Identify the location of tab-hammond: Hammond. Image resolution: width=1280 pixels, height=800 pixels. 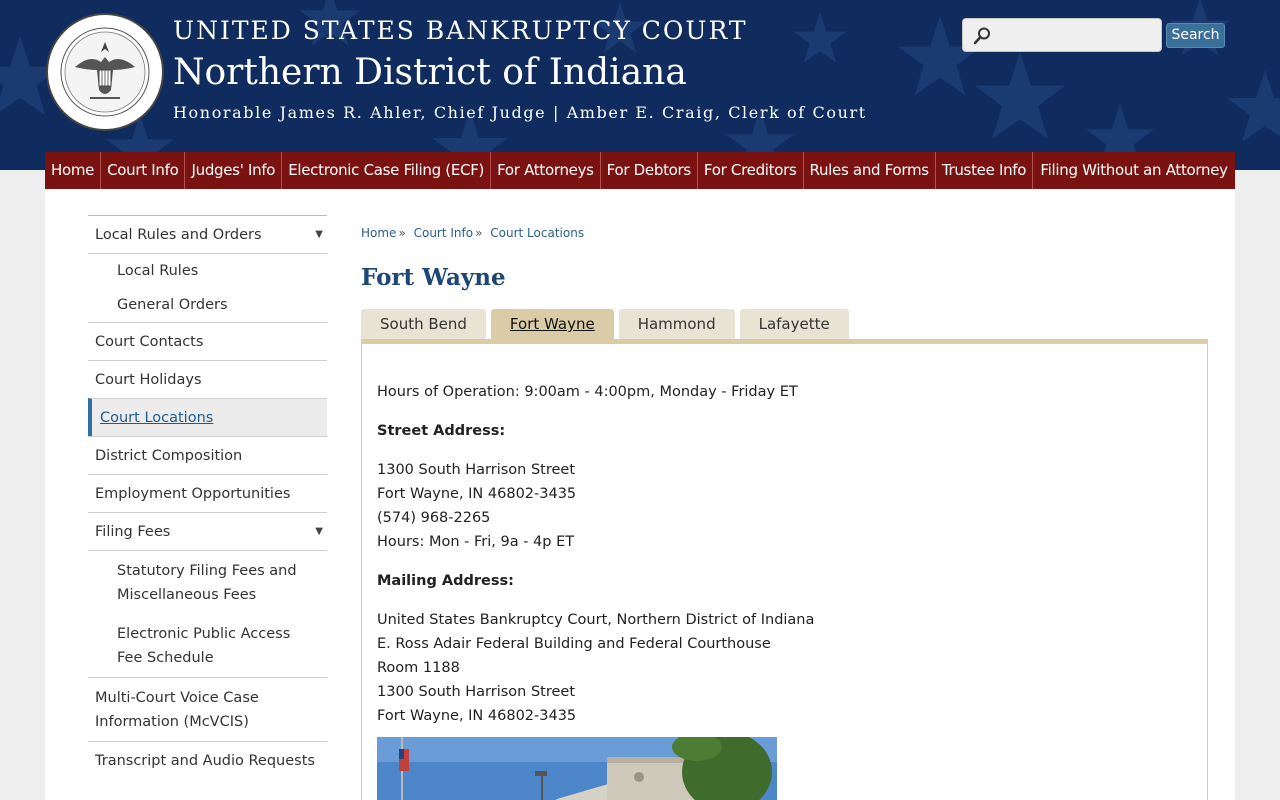
(676, 324).